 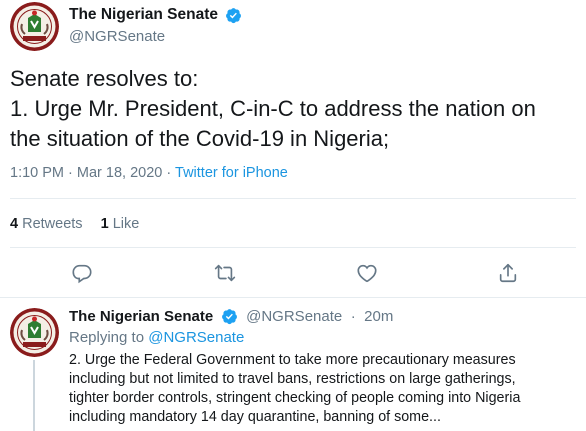 I want to click on like-icon, so click(x=367, y=273).